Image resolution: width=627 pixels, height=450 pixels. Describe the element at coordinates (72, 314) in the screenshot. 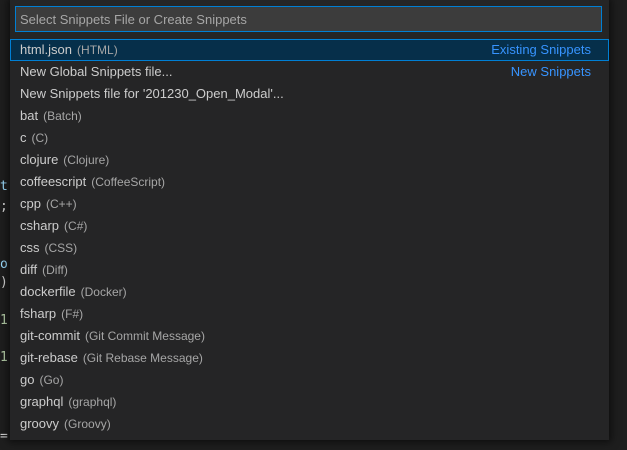

I see `snippet-item-description: (F#)` at that location.